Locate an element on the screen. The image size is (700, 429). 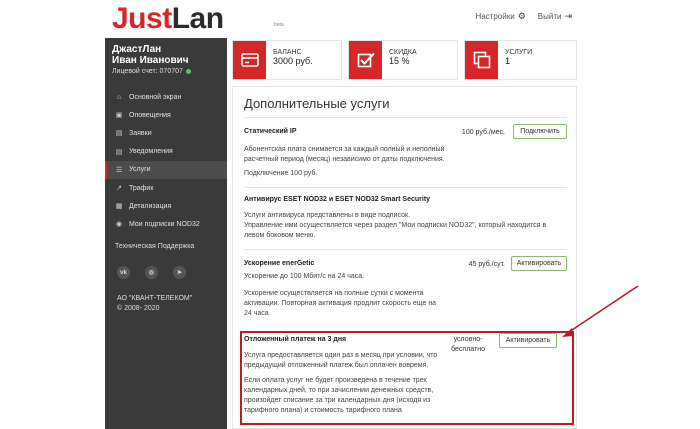
sidebar-item-label: Основной экран is located at coordinates (155, 97).